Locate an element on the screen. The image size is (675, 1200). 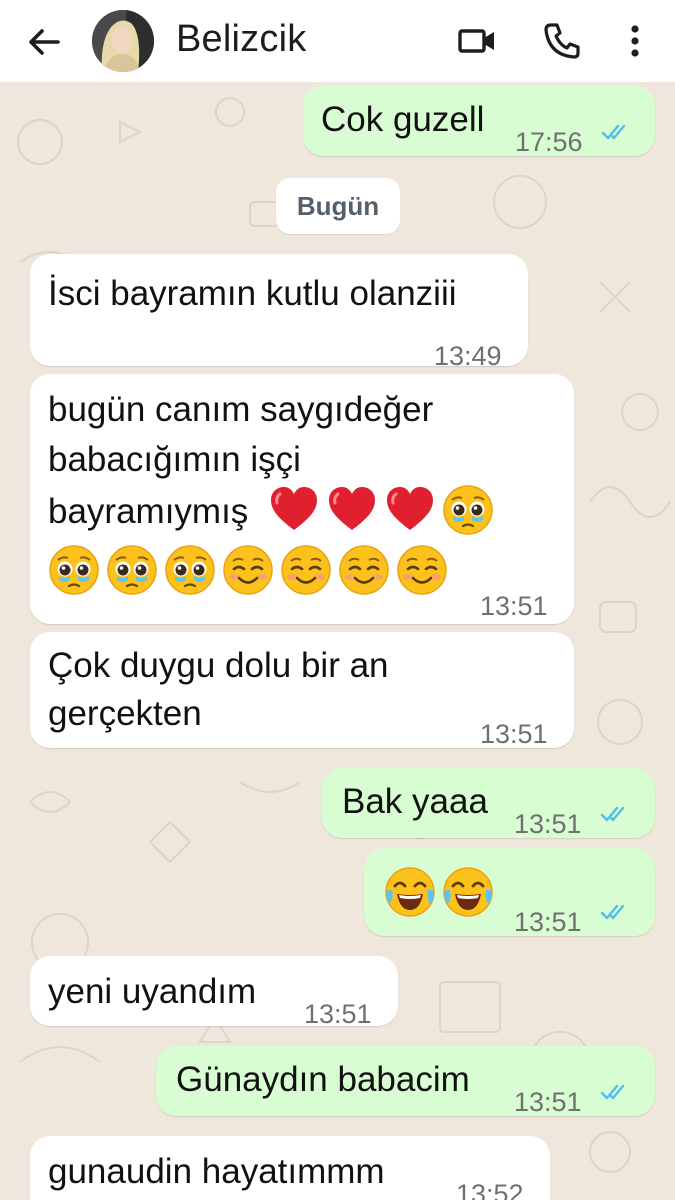
phone-icon is located at coordinates (562, 41).